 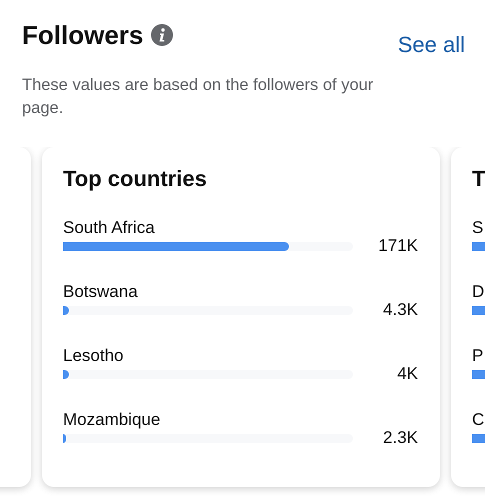 I want to click on see-all-link: See all, so click(x=431, y=44).